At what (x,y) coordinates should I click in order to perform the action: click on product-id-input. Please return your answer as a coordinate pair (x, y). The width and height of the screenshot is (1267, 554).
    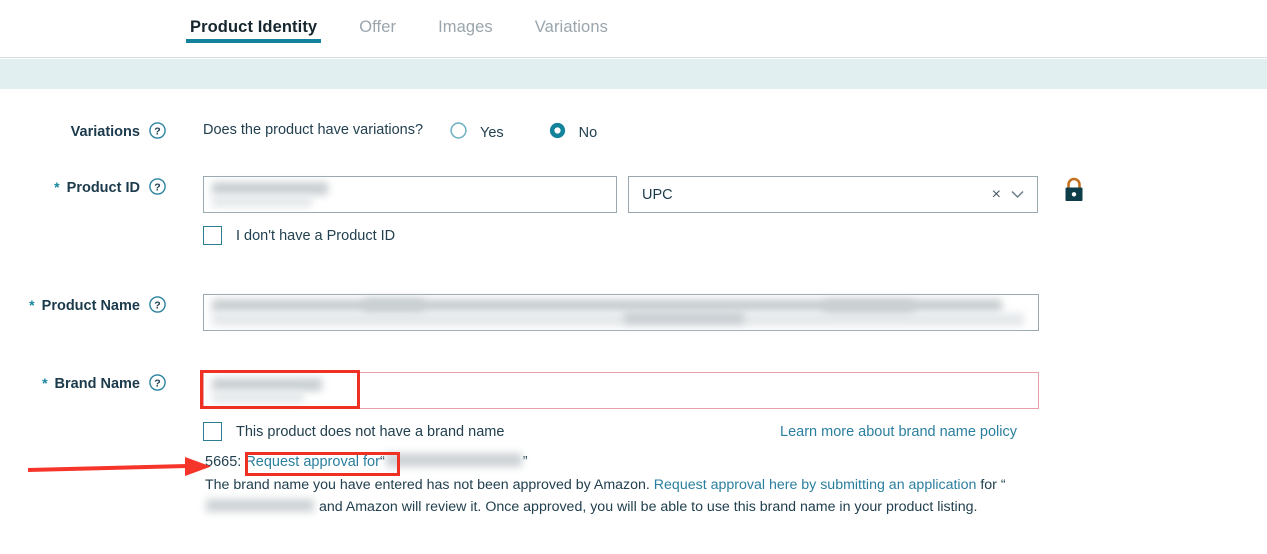
    Looking at the image, I should click on (410, 194).